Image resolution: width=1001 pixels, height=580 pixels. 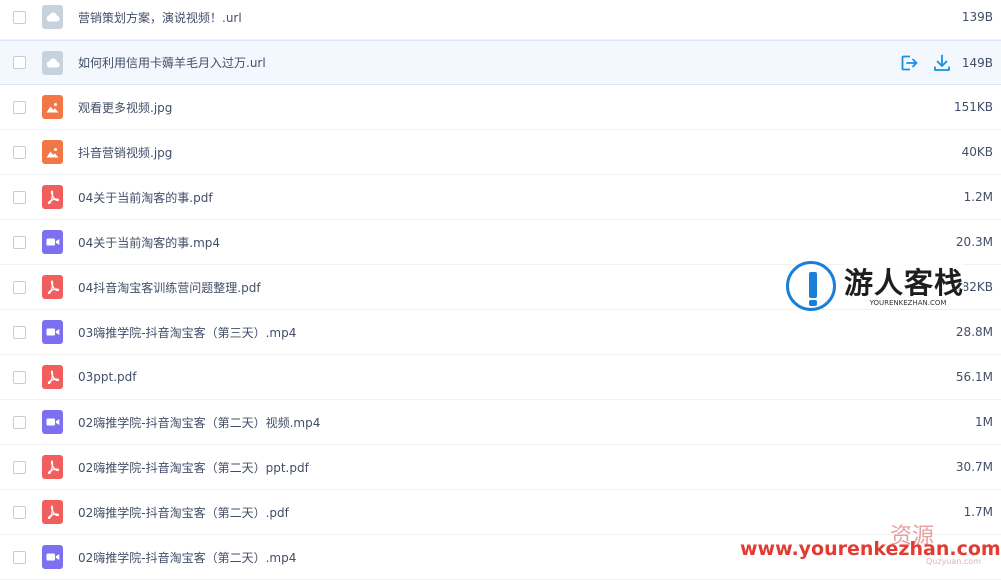 What do you see at coordinates (160, 17) in the screenshot?
I see `file-name: 营销策划方案，演说视频！.url` at bounding box center [160, 17].